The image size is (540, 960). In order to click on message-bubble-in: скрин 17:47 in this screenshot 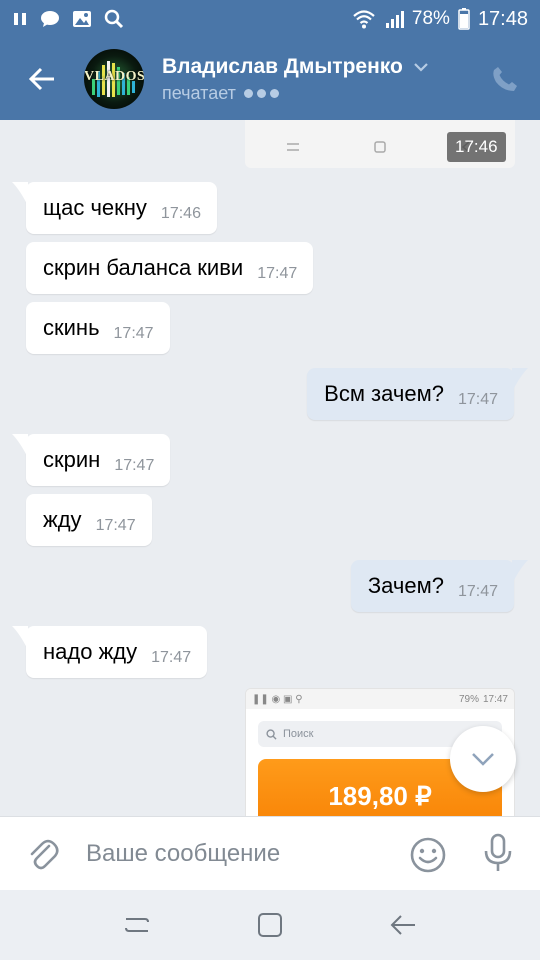, I will do `click(91, 460)`.